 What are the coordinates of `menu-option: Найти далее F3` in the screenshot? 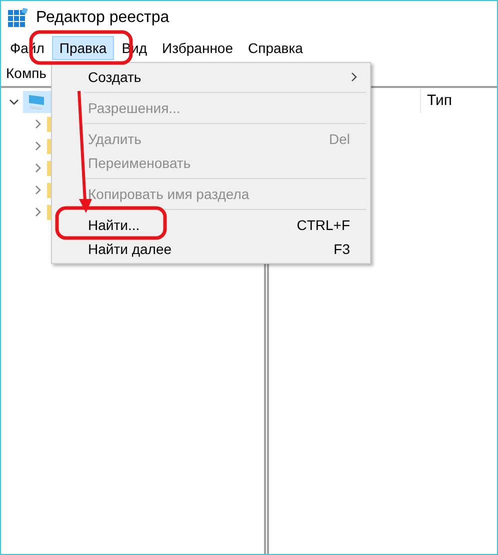 It's located at (211, 249).